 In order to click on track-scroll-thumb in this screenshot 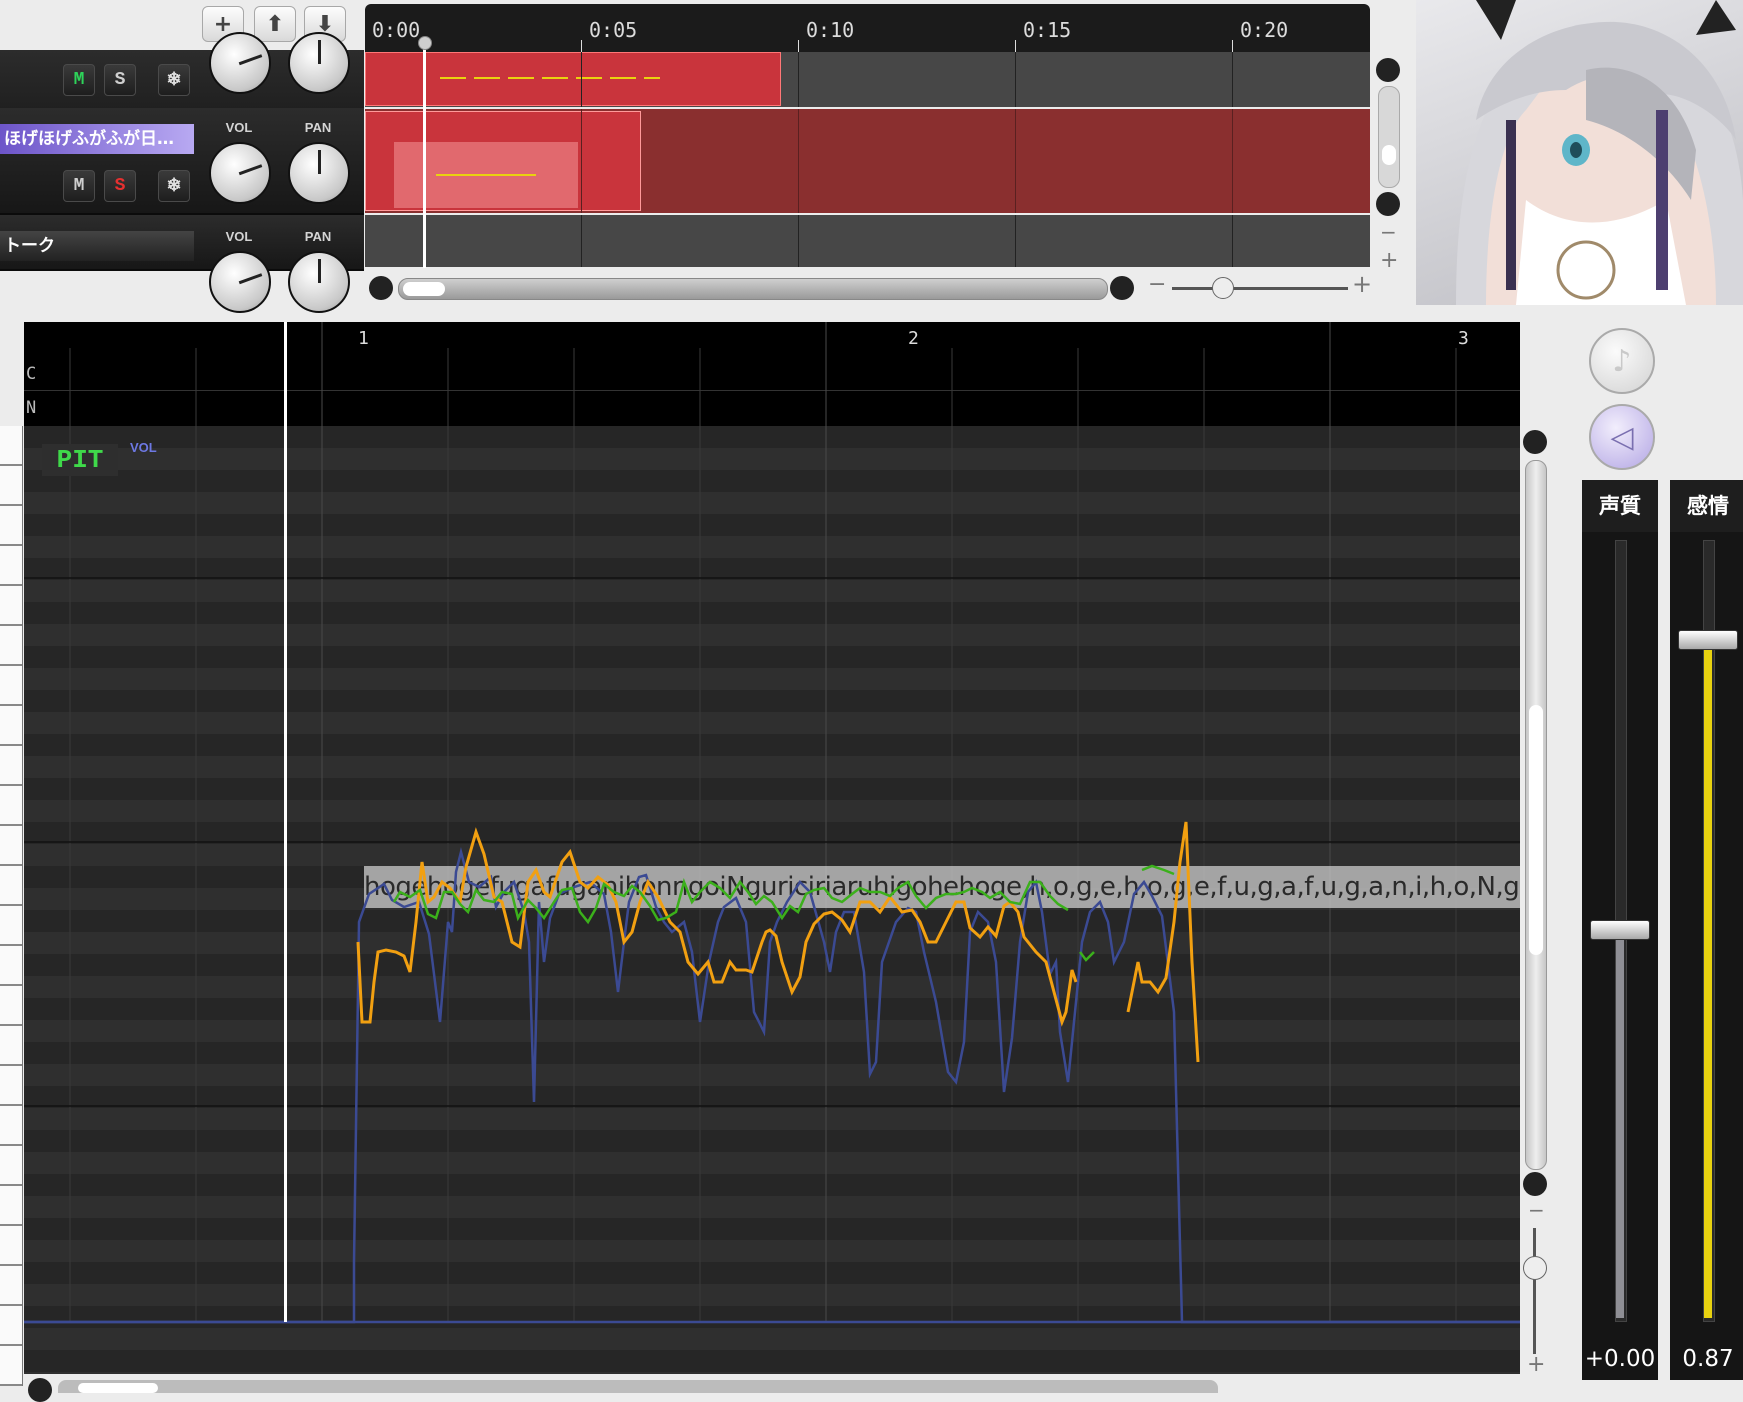, I will do `click(1389, 155)`.